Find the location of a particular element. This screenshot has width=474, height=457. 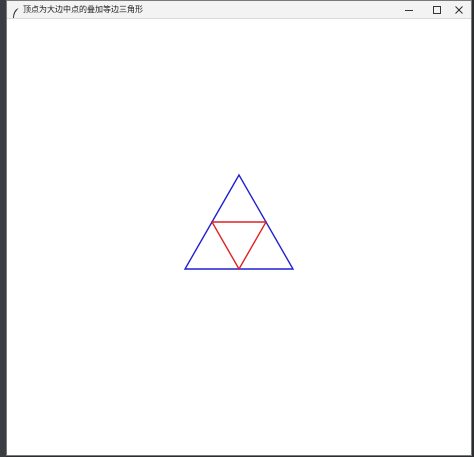

triangles-drawing is located at coordinates (239, 222).